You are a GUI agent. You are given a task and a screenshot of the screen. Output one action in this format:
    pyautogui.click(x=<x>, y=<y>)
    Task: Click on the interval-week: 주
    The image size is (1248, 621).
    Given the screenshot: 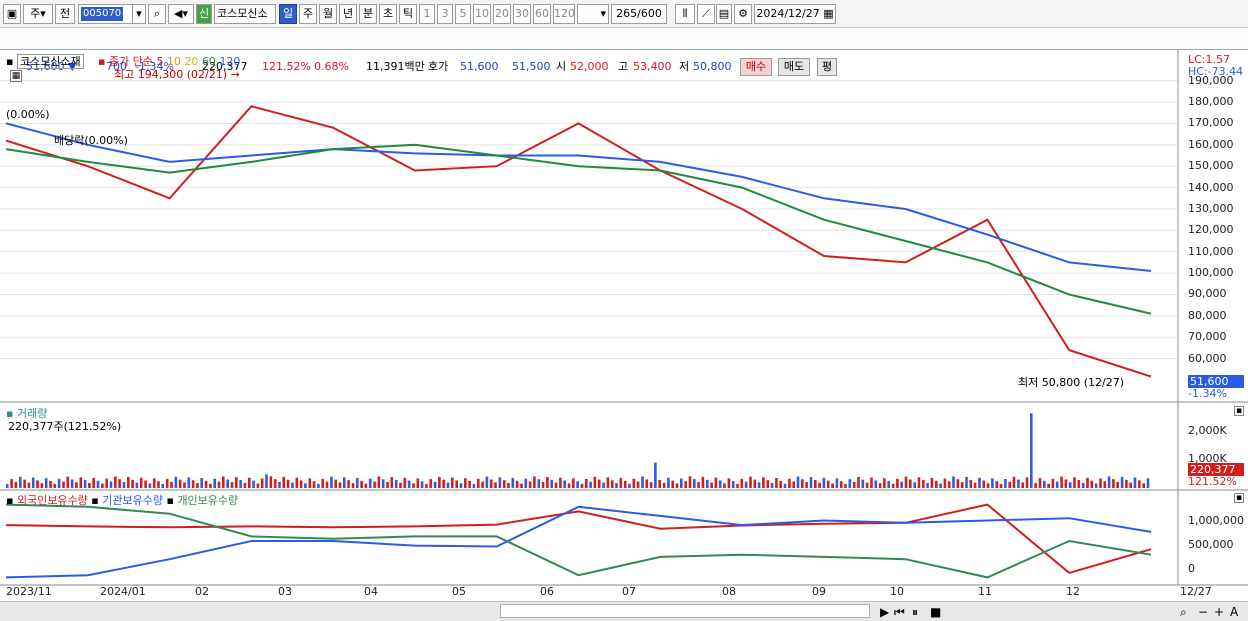 What is the action you would take?
    pyautogui.click(x=308, y=14)
    